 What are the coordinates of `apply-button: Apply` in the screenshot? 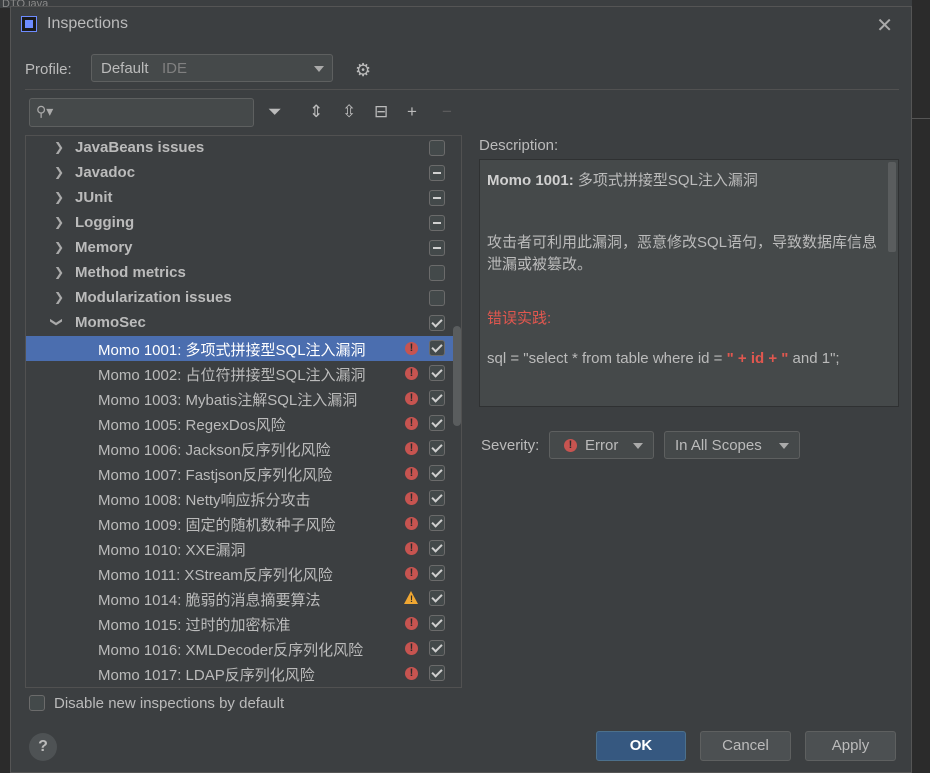 It's located at (850, 746).